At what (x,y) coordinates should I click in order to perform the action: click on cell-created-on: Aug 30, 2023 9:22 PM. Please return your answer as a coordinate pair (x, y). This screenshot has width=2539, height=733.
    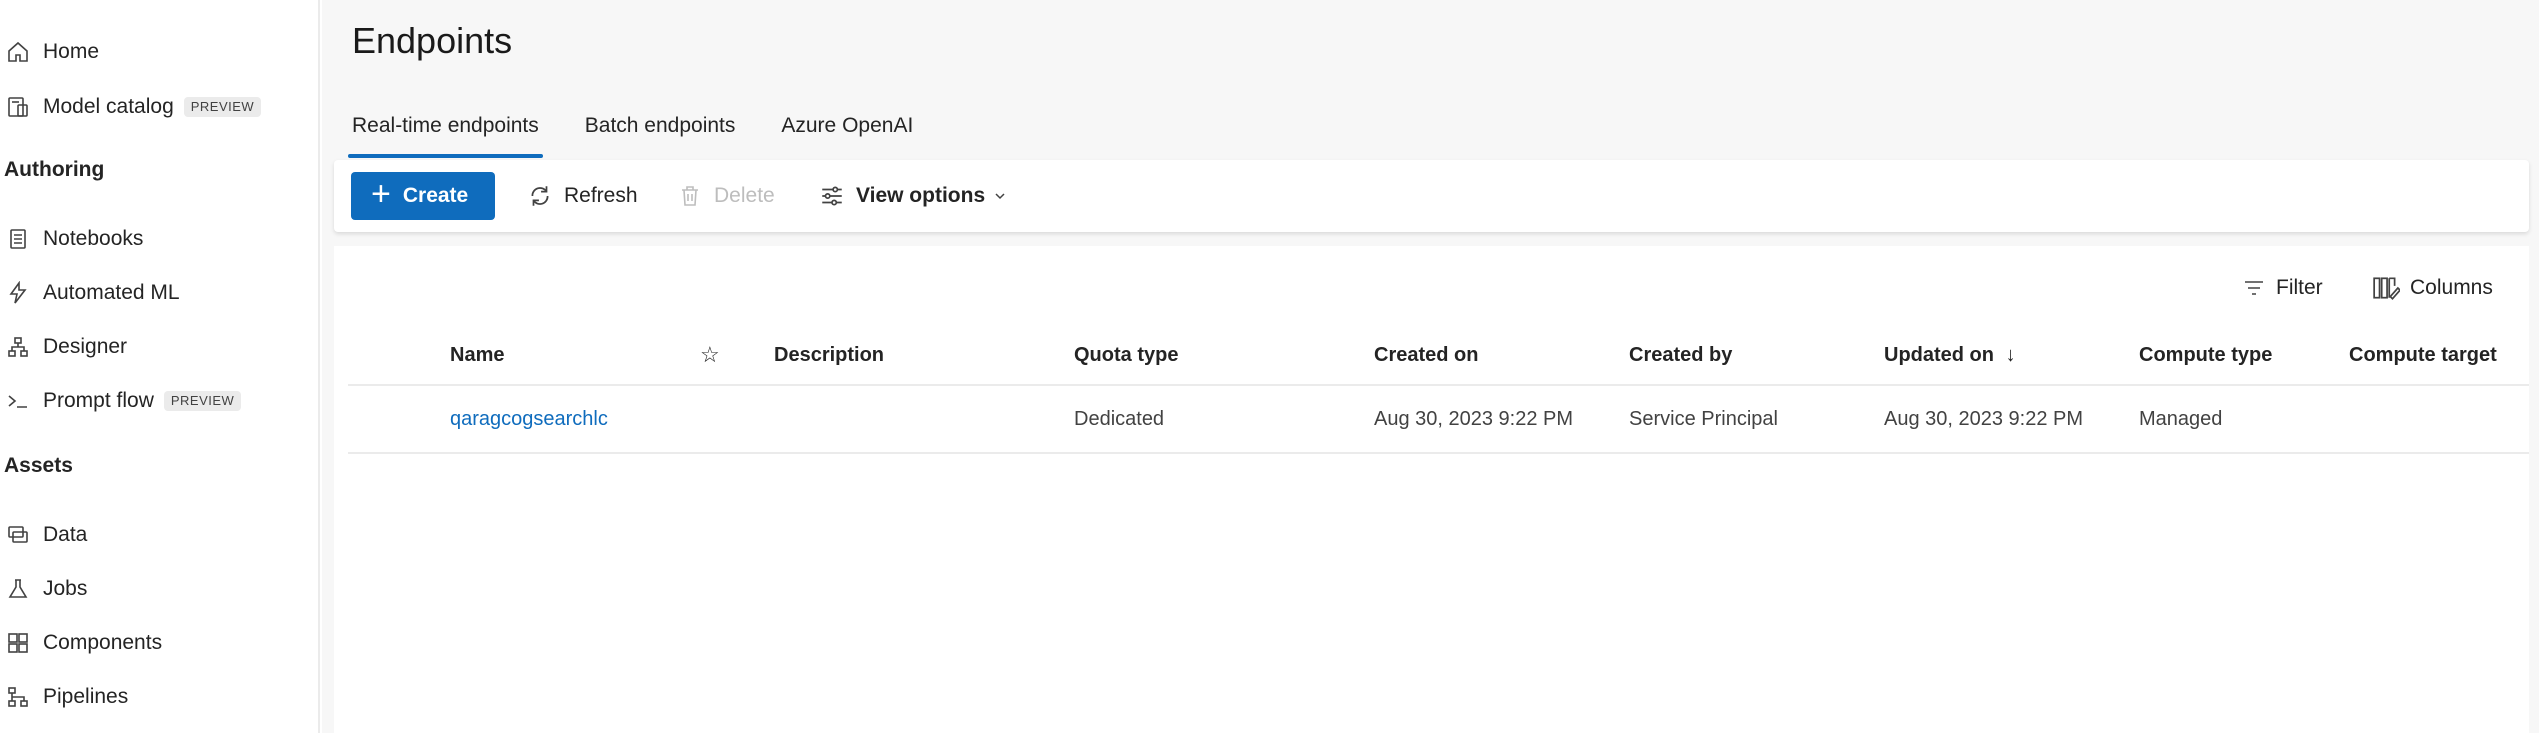
    Looking at the image, I should click on (1474, 419).